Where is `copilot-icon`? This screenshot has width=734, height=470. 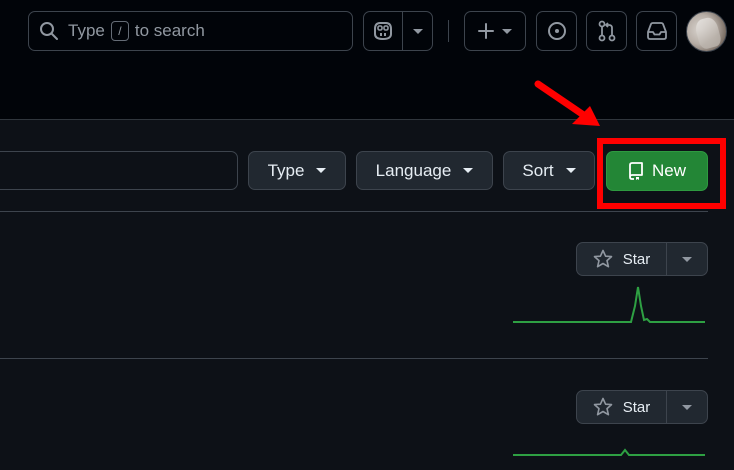
copilot-icon is located at coordinates (383, 31).